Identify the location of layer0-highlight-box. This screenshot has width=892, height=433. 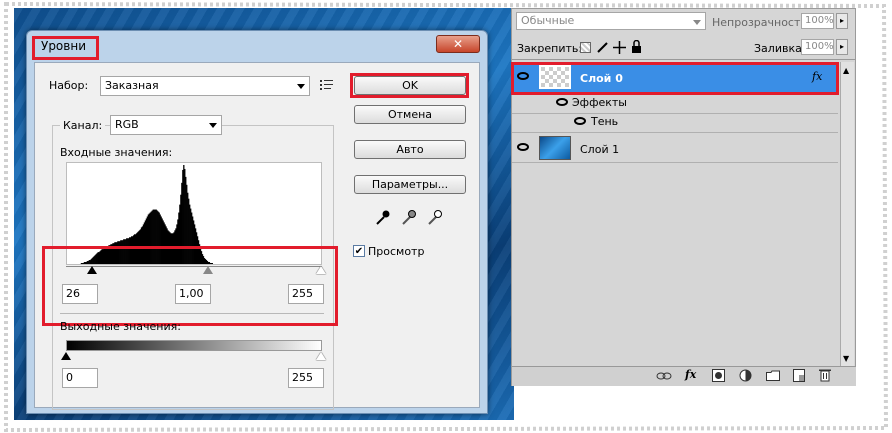
(675, 78).